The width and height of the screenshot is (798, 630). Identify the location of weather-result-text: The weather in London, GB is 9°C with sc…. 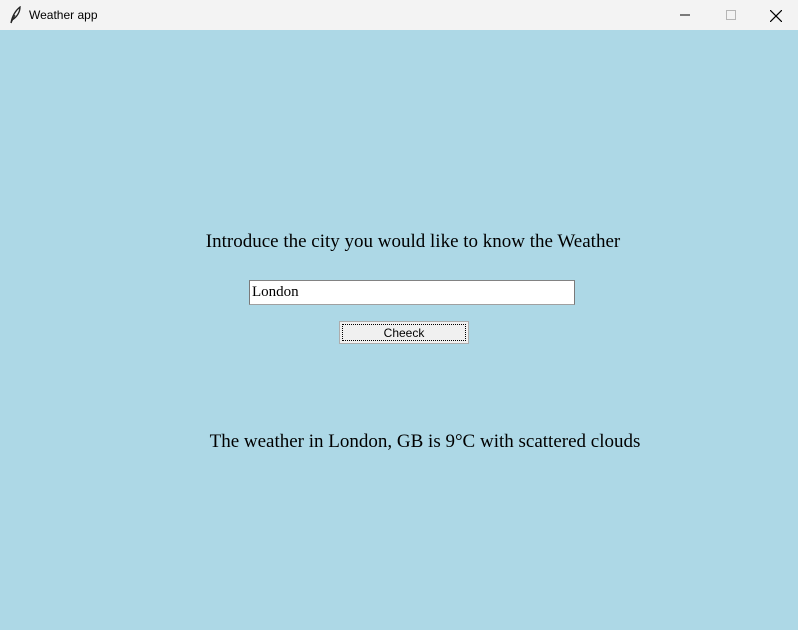
(425, 441).